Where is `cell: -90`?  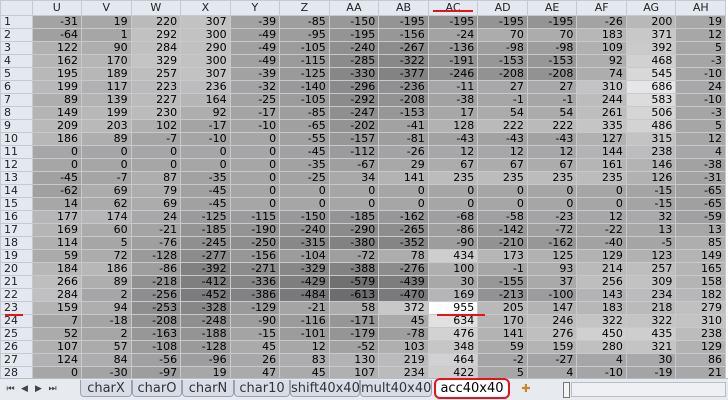
cell: -90 is located at coordinates (255, 321).